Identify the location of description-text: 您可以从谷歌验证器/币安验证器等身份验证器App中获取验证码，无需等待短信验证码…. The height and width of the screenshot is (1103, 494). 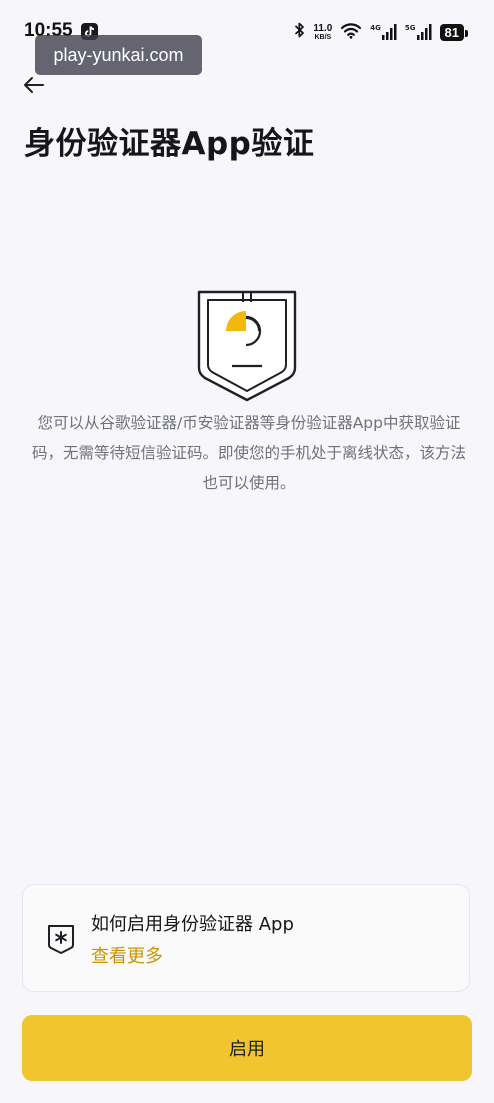
(248, 453).